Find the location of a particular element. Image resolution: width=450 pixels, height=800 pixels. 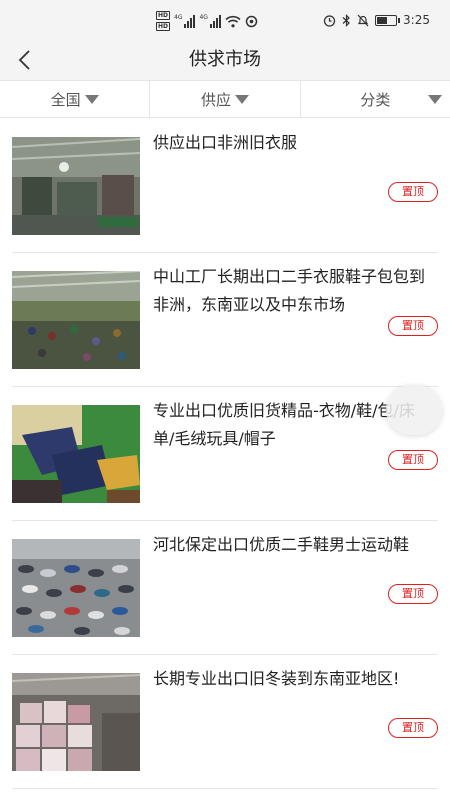

filter-bar: 全国 供应 分类 is located at coordinates (225, 99).